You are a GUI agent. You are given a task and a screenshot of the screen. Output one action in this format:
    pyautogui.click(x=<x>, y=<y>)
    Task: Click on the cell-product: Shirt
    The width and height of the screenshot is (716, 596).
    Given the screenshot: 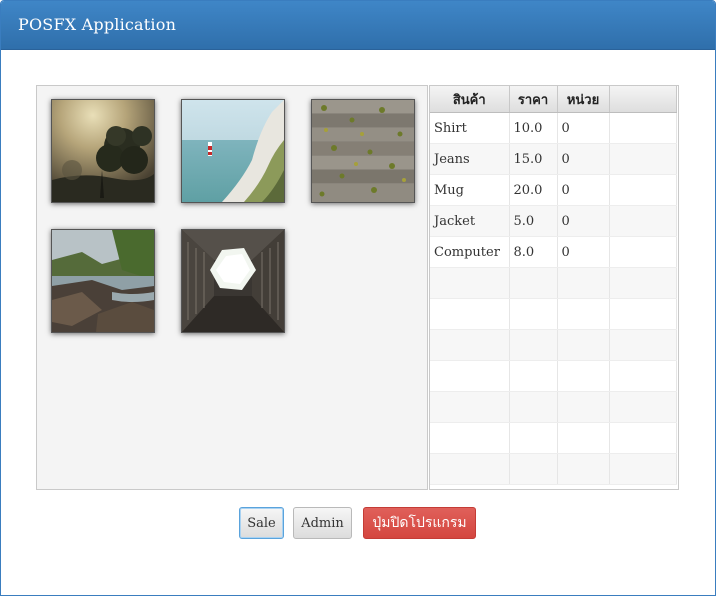 What is the action you would take?
    pyautogui.click(x=470, y=128)
    